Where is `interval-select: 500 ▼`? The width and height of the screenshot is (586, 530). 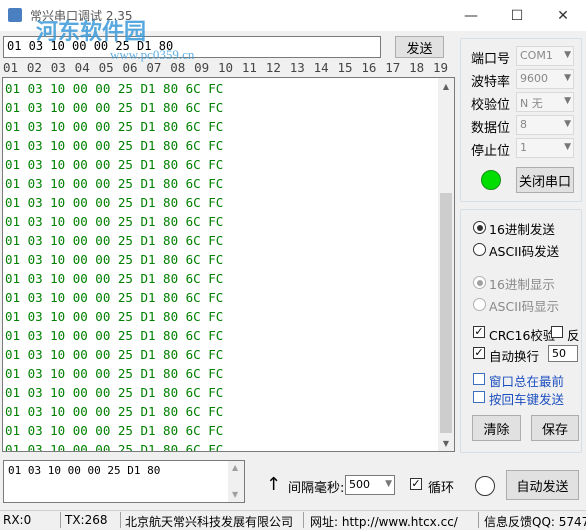 interval-select: 500 ▼ is located at coordinates (370, 485).